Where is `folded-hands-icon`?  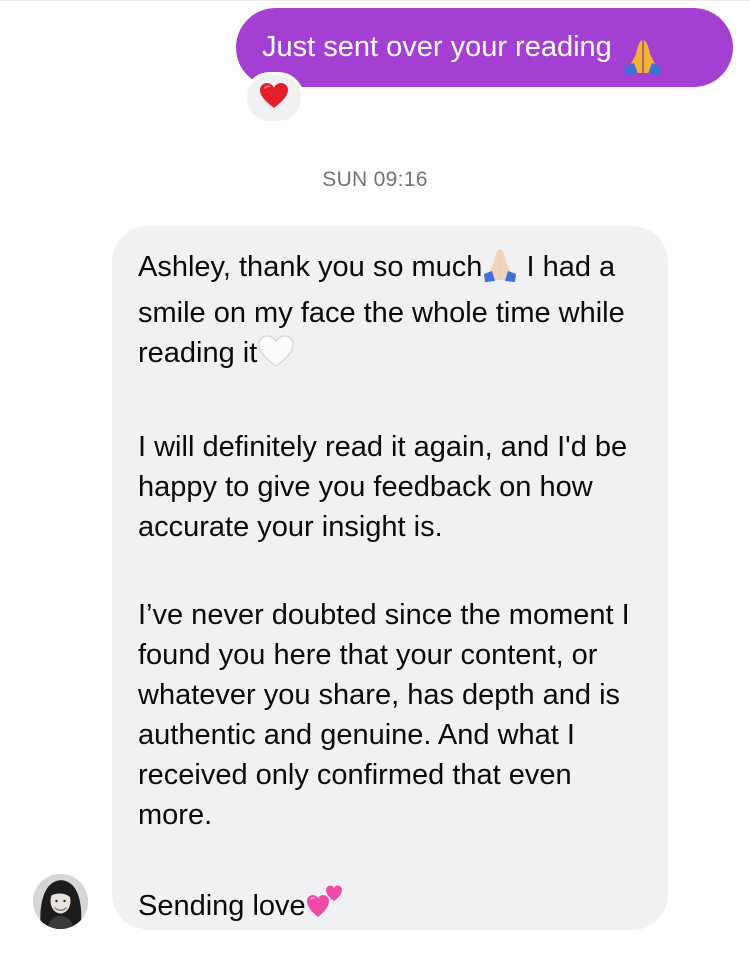
folded-hands-icon is located at coordinates (643, 67).